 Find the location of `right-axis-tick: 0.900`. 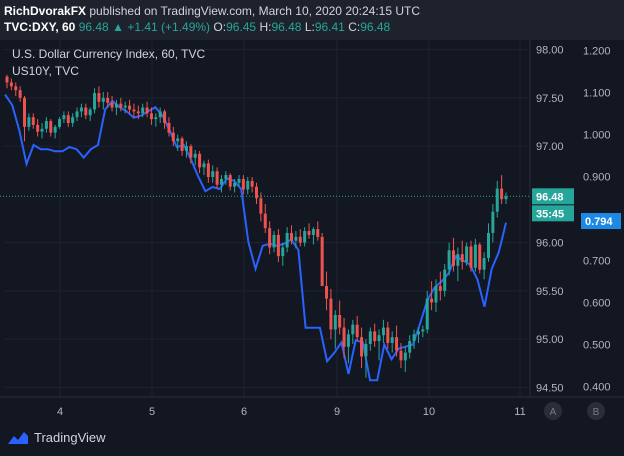

right-axis-tick: 0.900 is located at coordinates (597, 178).